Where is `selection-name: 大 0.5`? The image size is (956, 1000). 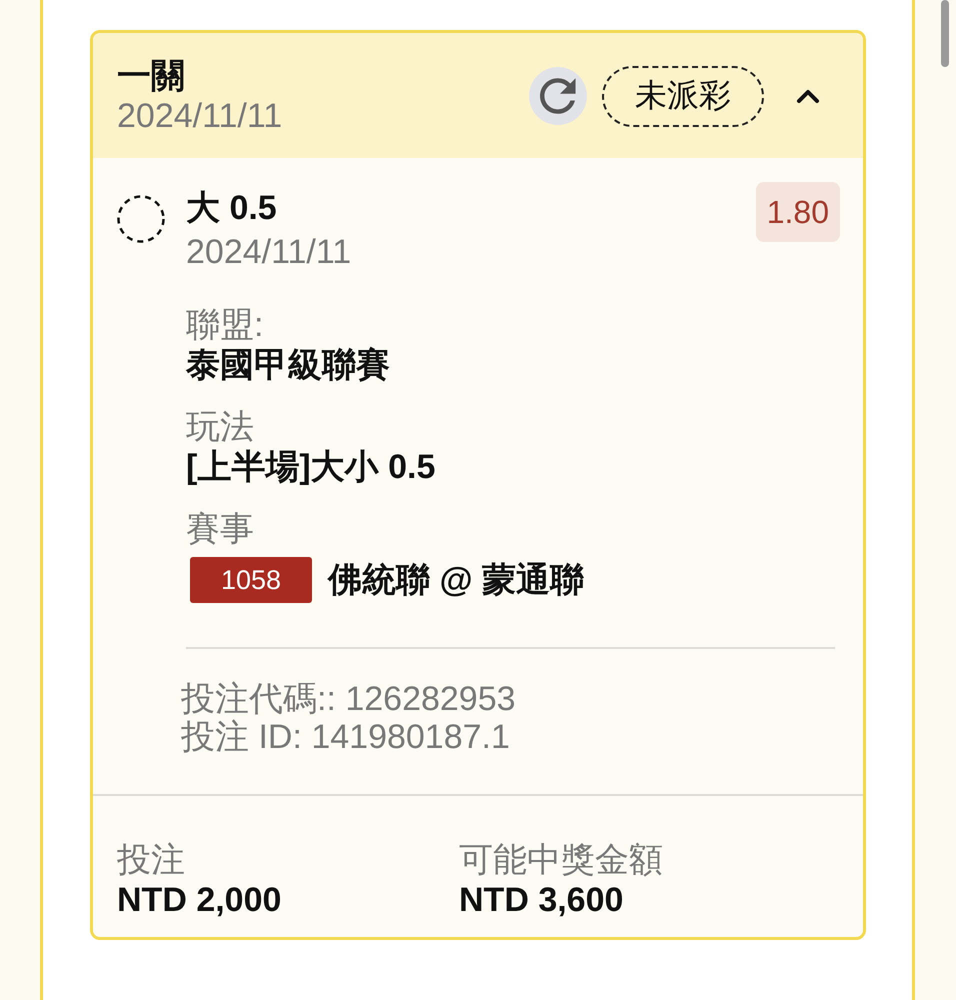 selection-name: 大 0.5 is located at coordinates (232, 208).